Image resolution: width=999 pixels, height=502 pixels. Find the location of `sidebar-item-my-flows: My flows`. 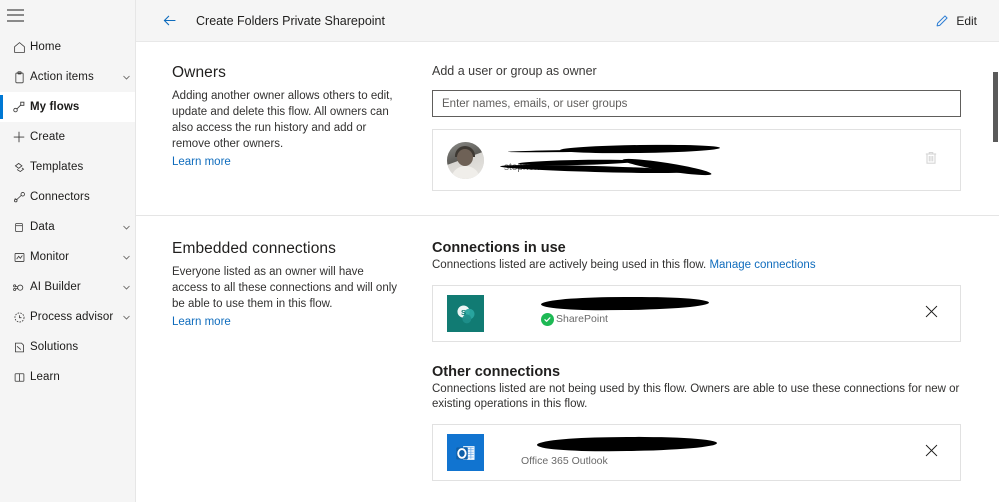

sidebar-item-my-flows: My flows is located at coordinates (67, 107).